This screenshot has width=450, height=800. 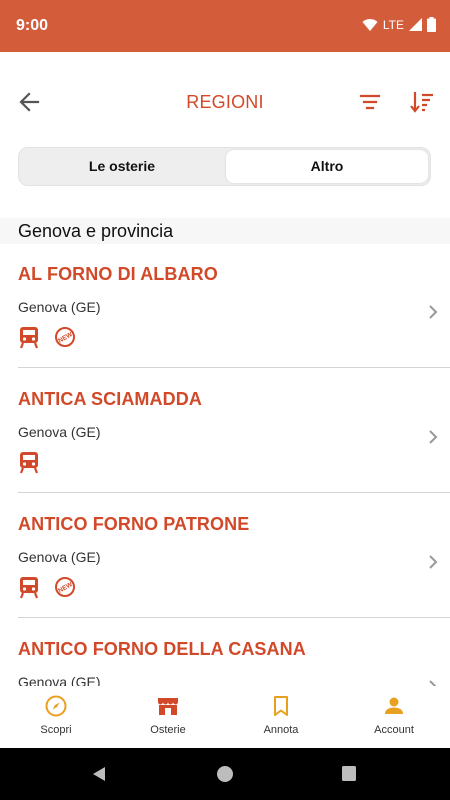 I want to click on status-time: 9:00, so click(x=32, y=25).